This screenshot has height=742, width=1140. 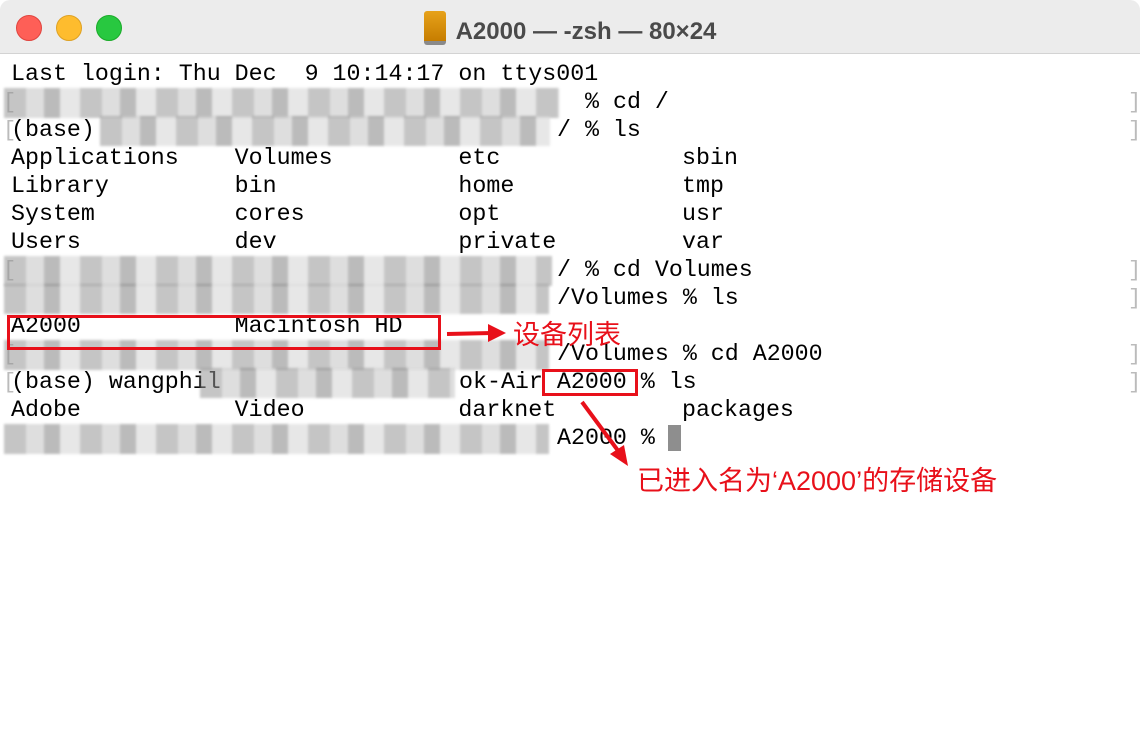 I want to click on annotation-arrows, so click(x=537, y=395).